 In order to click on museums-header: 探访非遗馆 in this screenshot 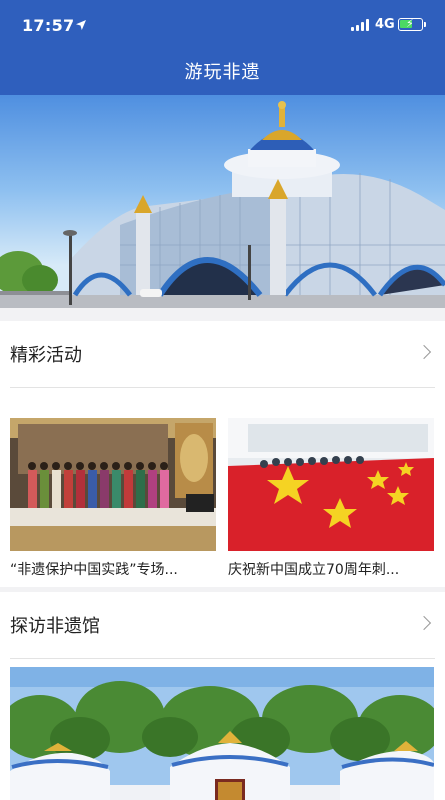, I will do `click(222, 625)`.